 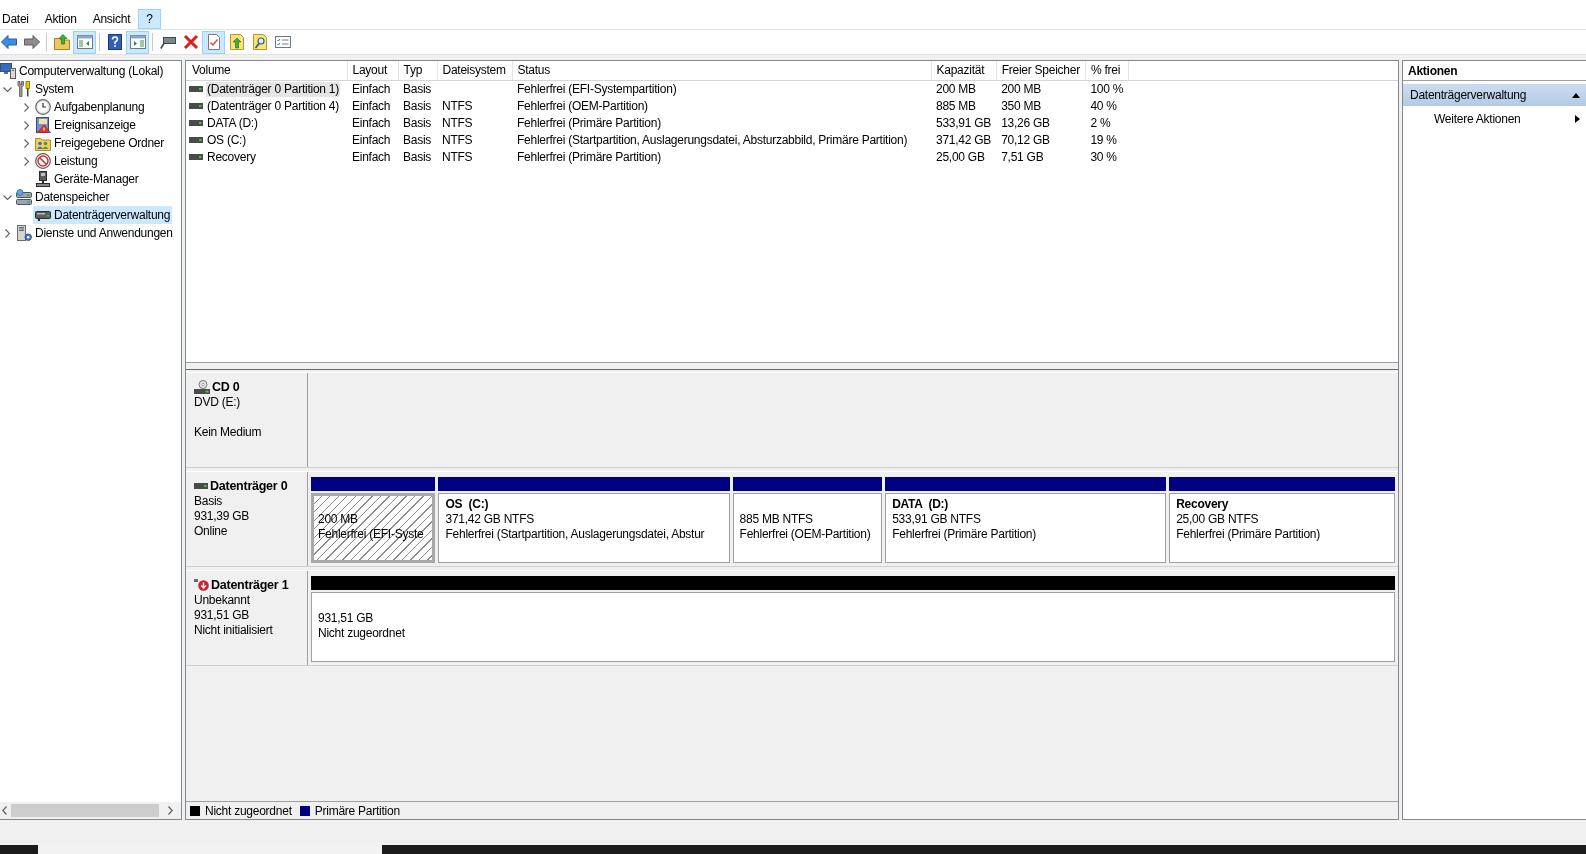 What do you see at coordinates (582, 106) in the screenshot?
I see `table-cell-text: Fehlerfrei (OEM-Partition)` at bounding box center [582, 106].